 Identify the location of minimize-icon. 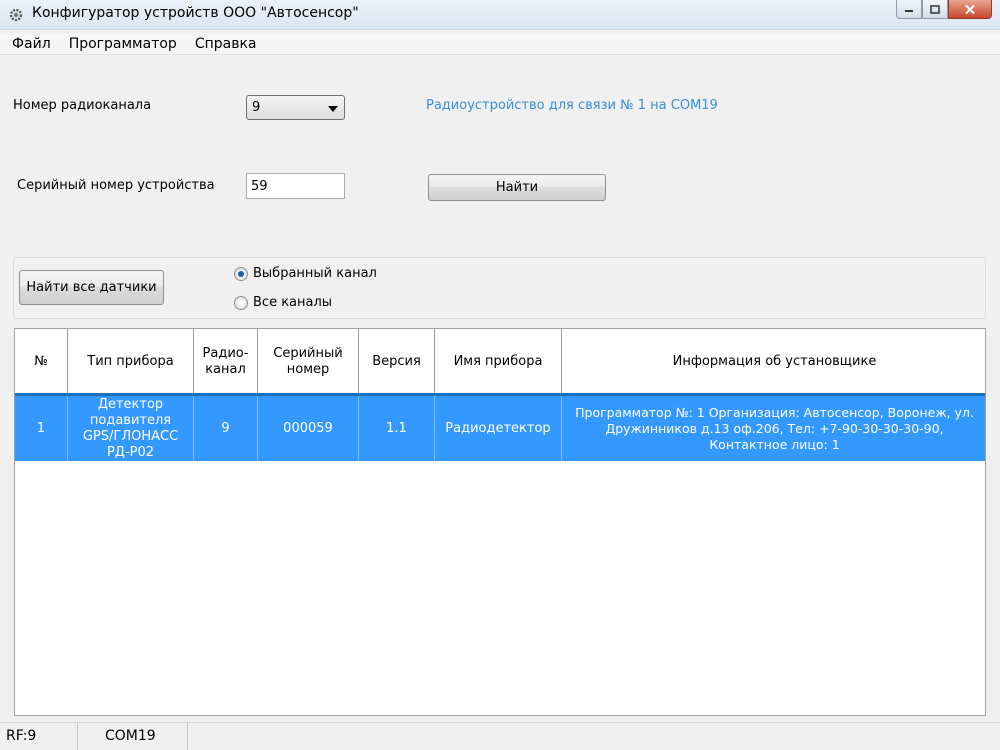
(909, 11).